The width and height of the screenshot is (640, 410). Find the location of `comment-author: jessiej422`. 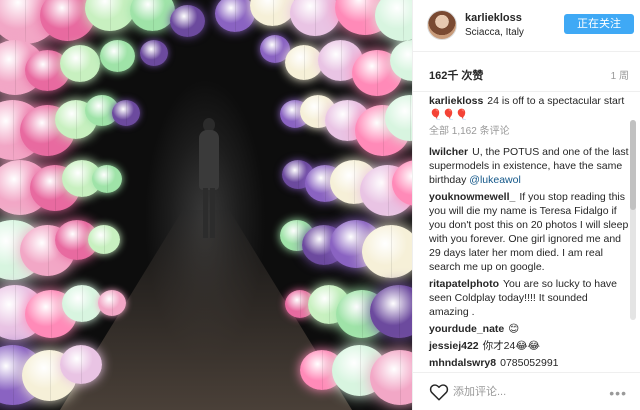

comment-author: jessiej422 is located at coordinates (454, 346).